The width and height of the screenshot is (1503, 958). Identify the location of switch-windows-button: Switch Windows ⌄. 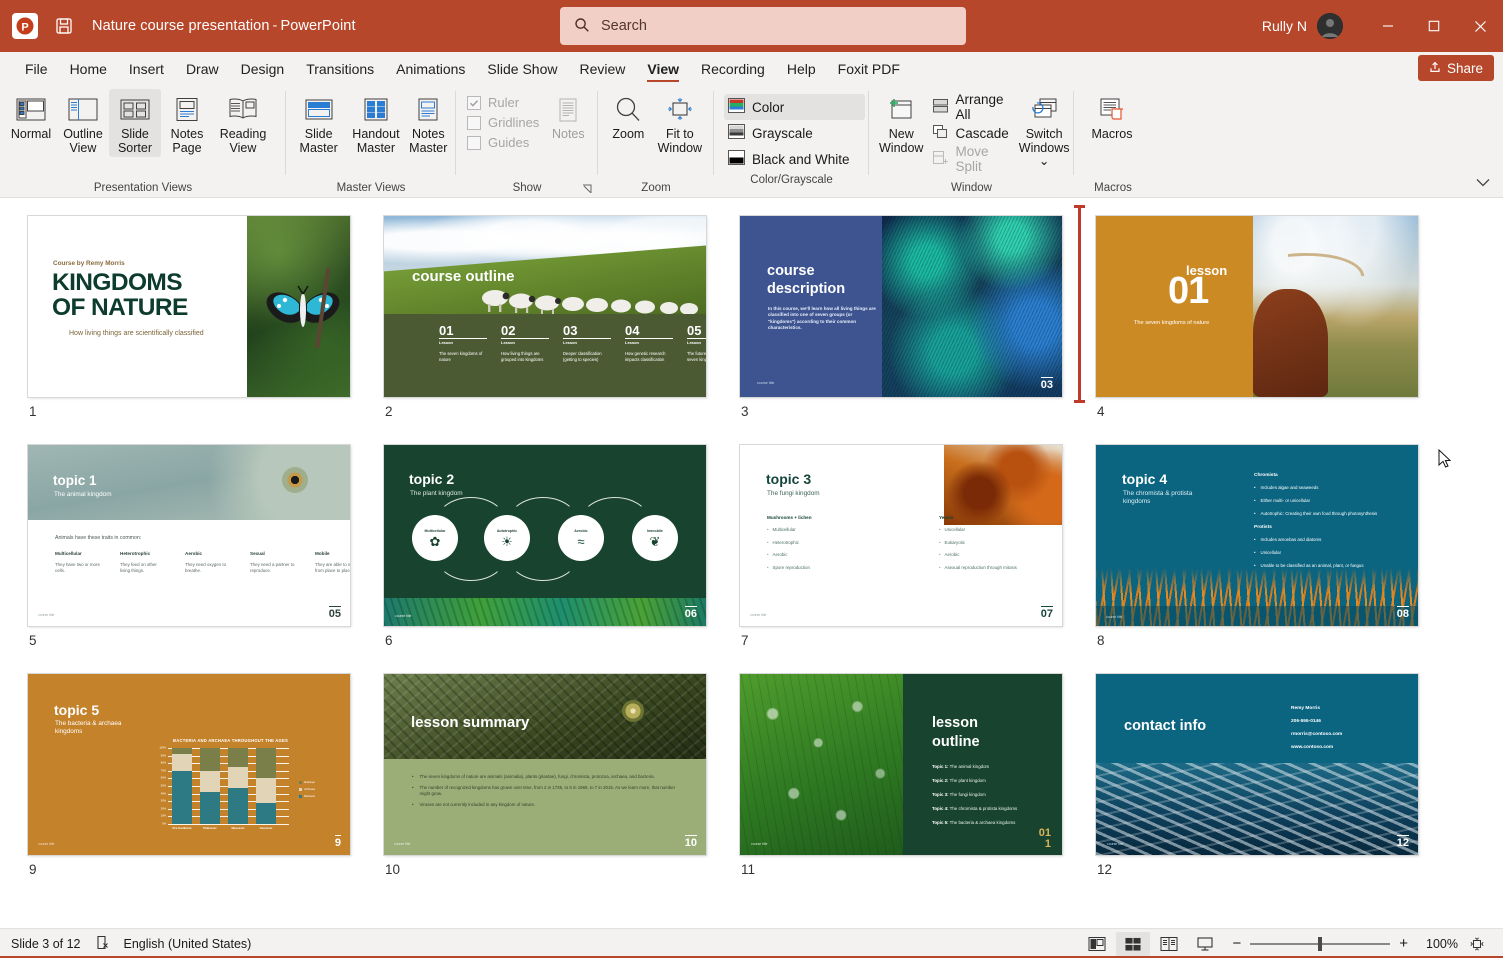
(1044, 130).